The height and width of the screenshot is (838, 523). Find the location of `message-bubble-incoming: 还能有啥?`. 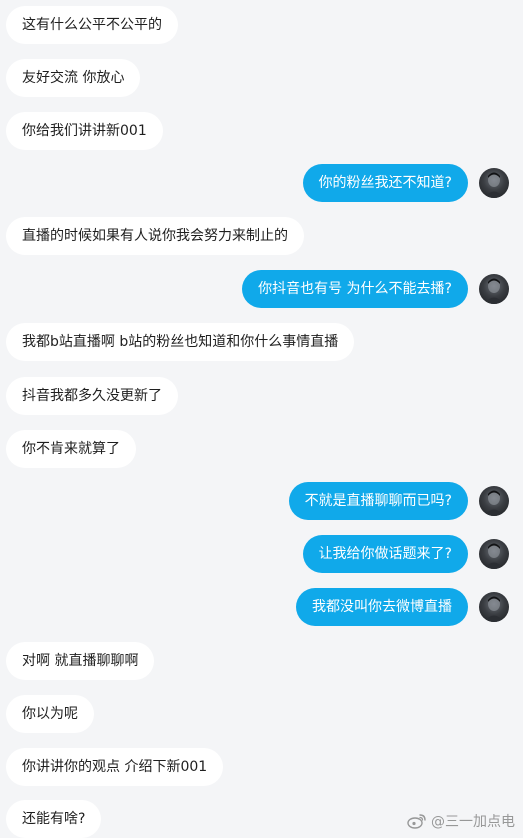

message-bubble-incoming: 还能有啥? is located at coordinates (54, 819).